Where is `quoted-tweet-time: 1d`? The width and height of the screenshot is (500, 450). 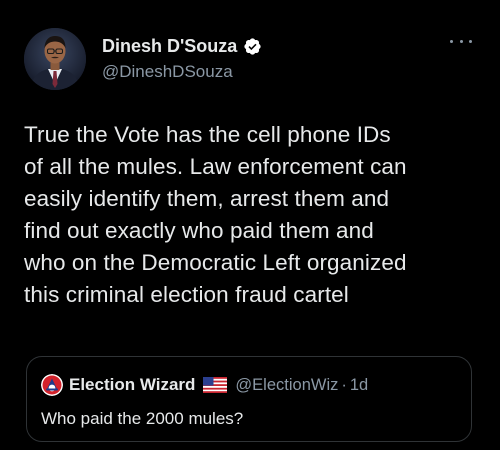 quoted-tweet-time: 1d is located at coordinates (359, 385).